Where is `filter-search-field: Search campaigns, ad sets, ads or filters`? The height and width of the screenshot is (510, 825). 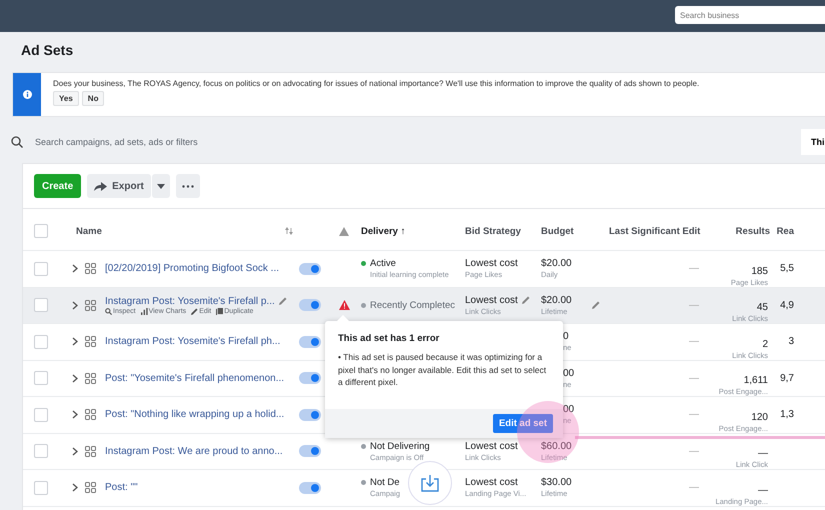
filter-search-field: Search campaigns, ad sets, ads or filters is located at coordinates (412, 142).